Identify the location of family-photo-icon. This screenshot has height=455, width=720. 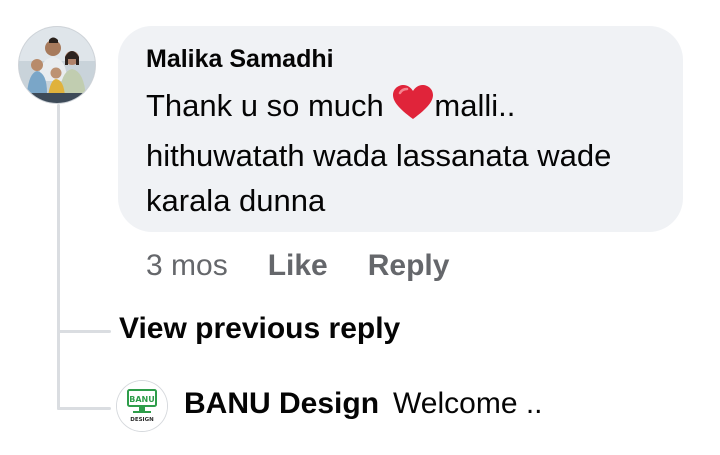
(57, 65).